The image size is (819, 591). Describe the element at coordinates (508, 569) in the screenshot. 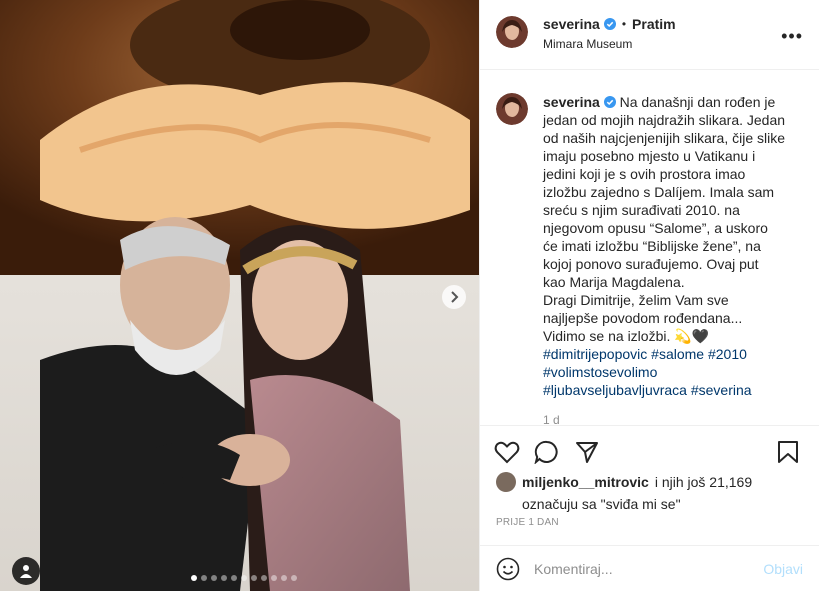

I see `emoji-icon` at that location.